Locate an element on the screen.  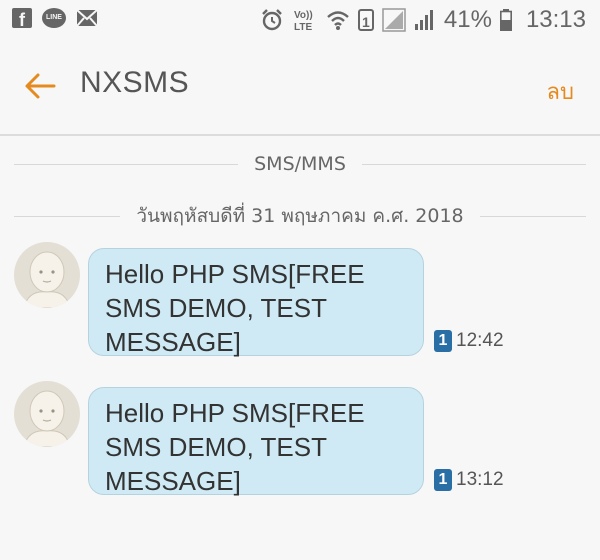
contact-title: NXSMS is located at coordinates (135, 82).